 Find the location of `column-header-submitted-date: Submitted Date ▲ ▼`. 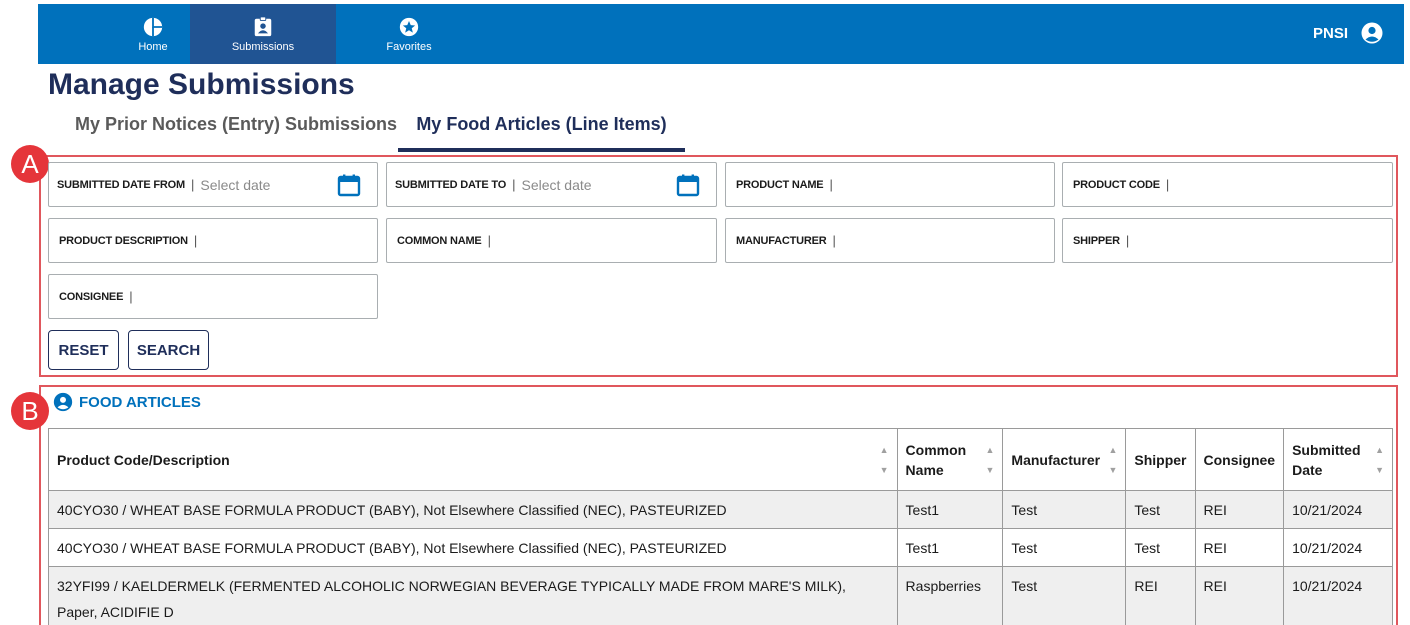

column-header-submitted-date: Submitted Date ▲ ▼ is located at coordinates (1338, 459).